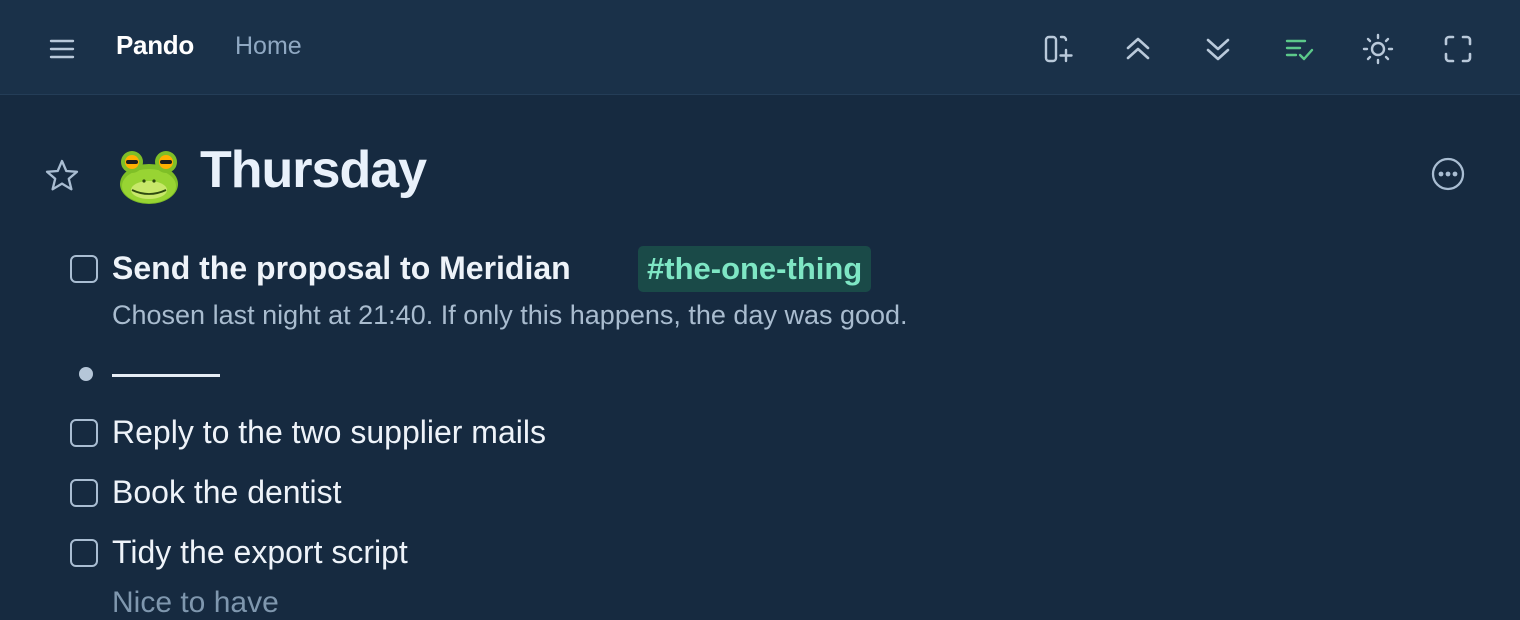 This screenshot has height=620, width=1520. I want to click on brightness-icon, so click(1378, 49).